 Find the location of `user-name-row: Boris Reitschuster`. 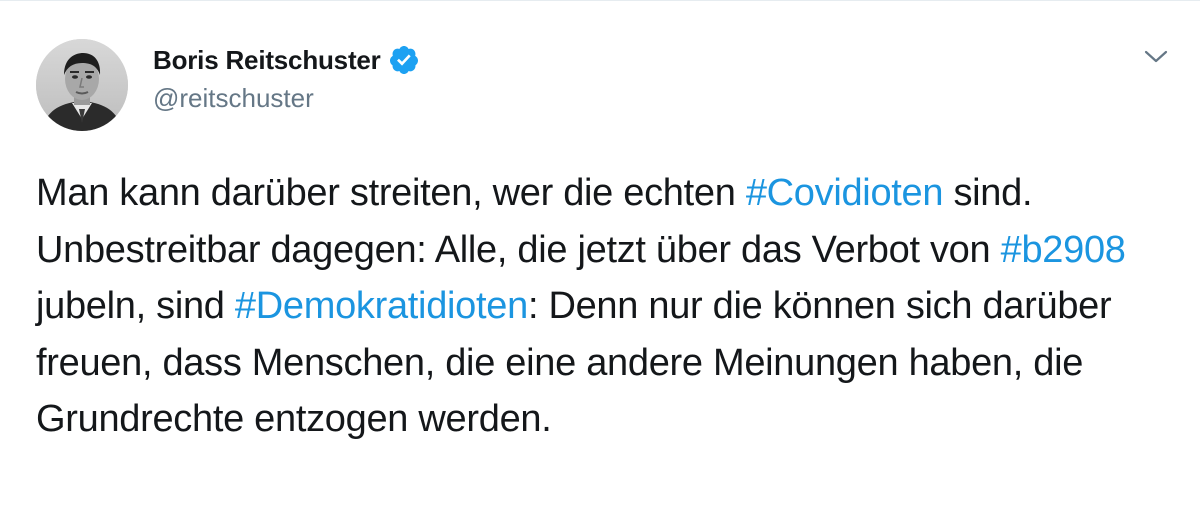

user-name-row: Boris Reitschuster is located at coordinates (286, 60).